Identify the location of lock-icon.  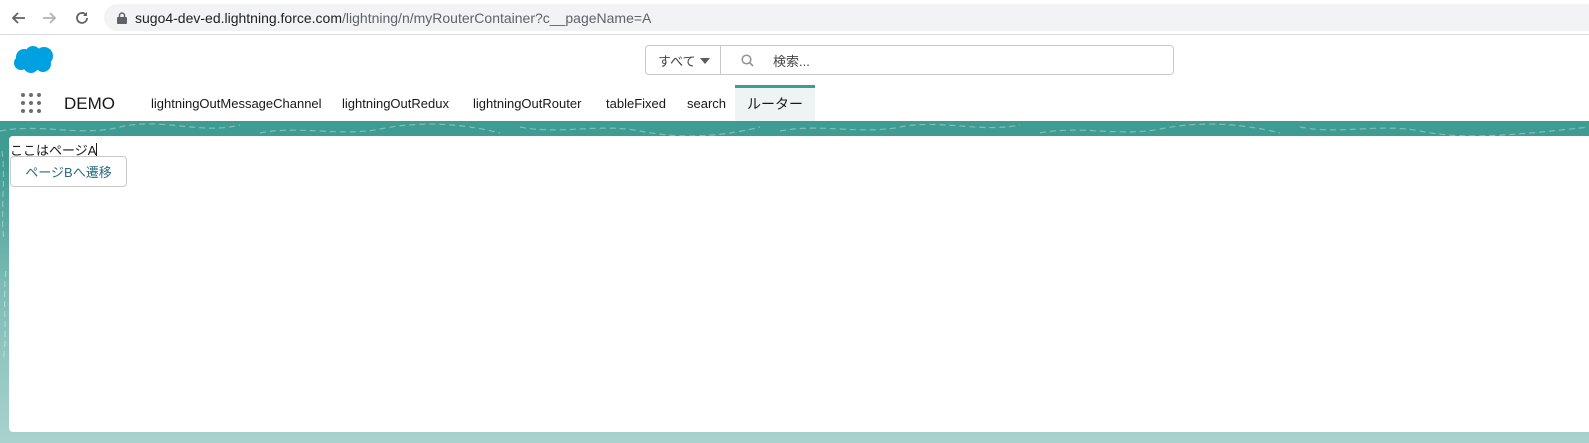
(122, 17).